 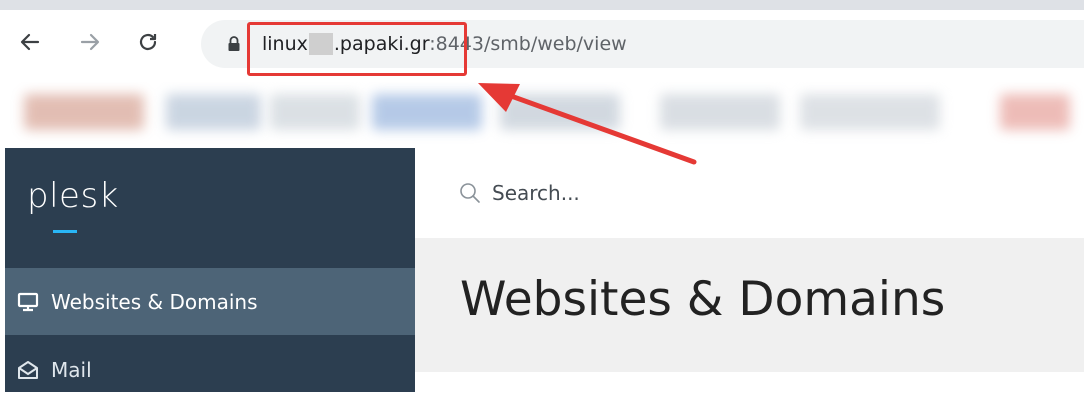 I want to click on forward-button, so click(x=90, y=42).